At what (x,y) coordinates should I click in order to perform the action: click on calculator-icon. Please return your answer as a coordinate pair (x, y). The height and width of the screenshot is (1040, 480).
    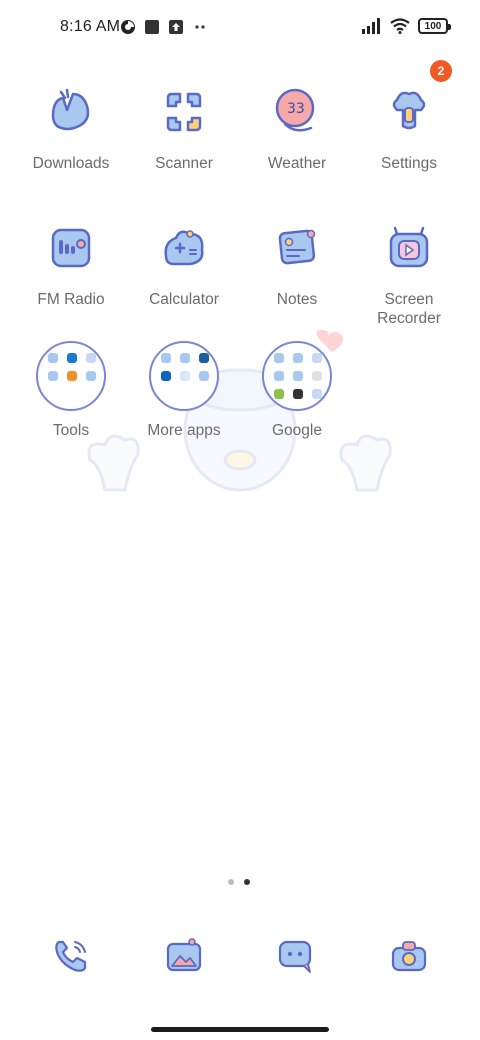
    Looking at the image, I should click on (184, 248).